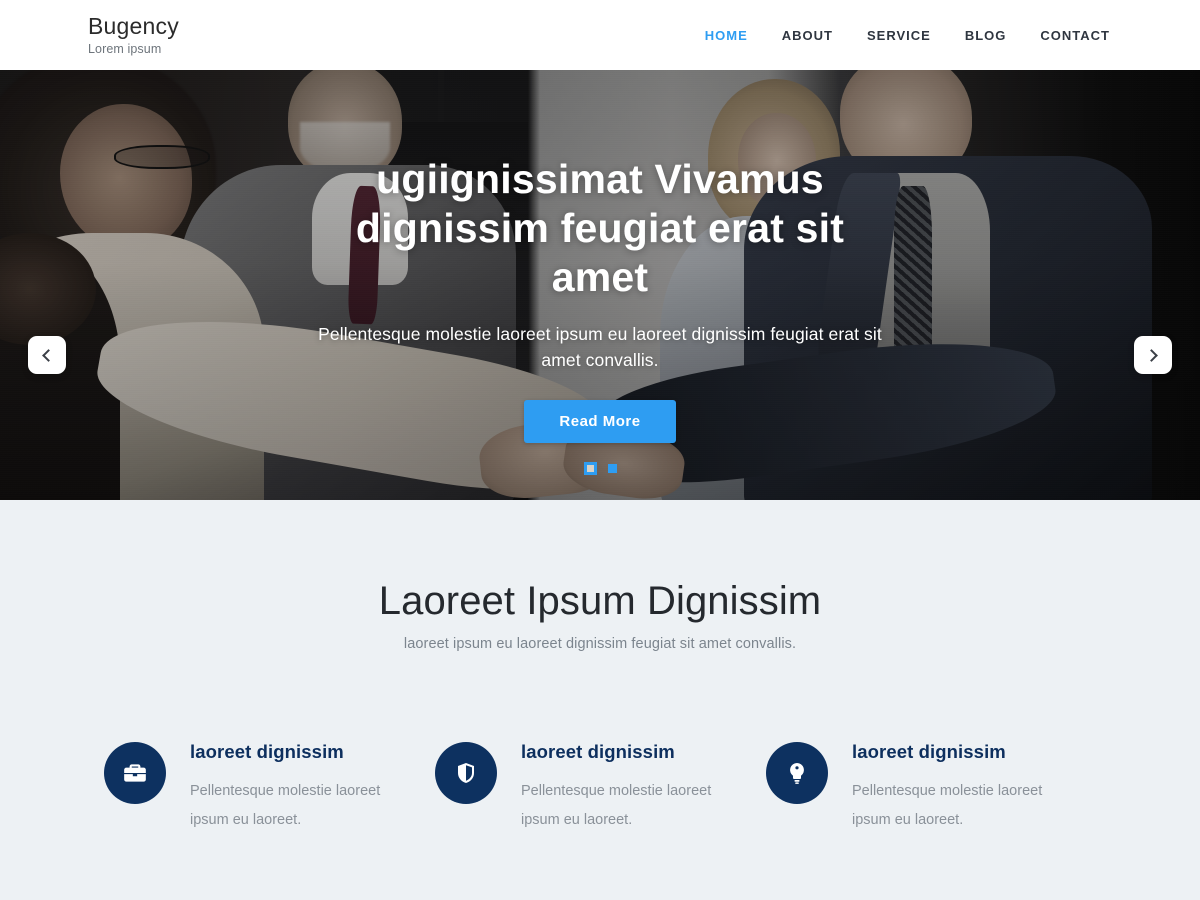 This screenshot has width=1200, height=900. I want to click on carousel-prev-button, so click(47, 355).